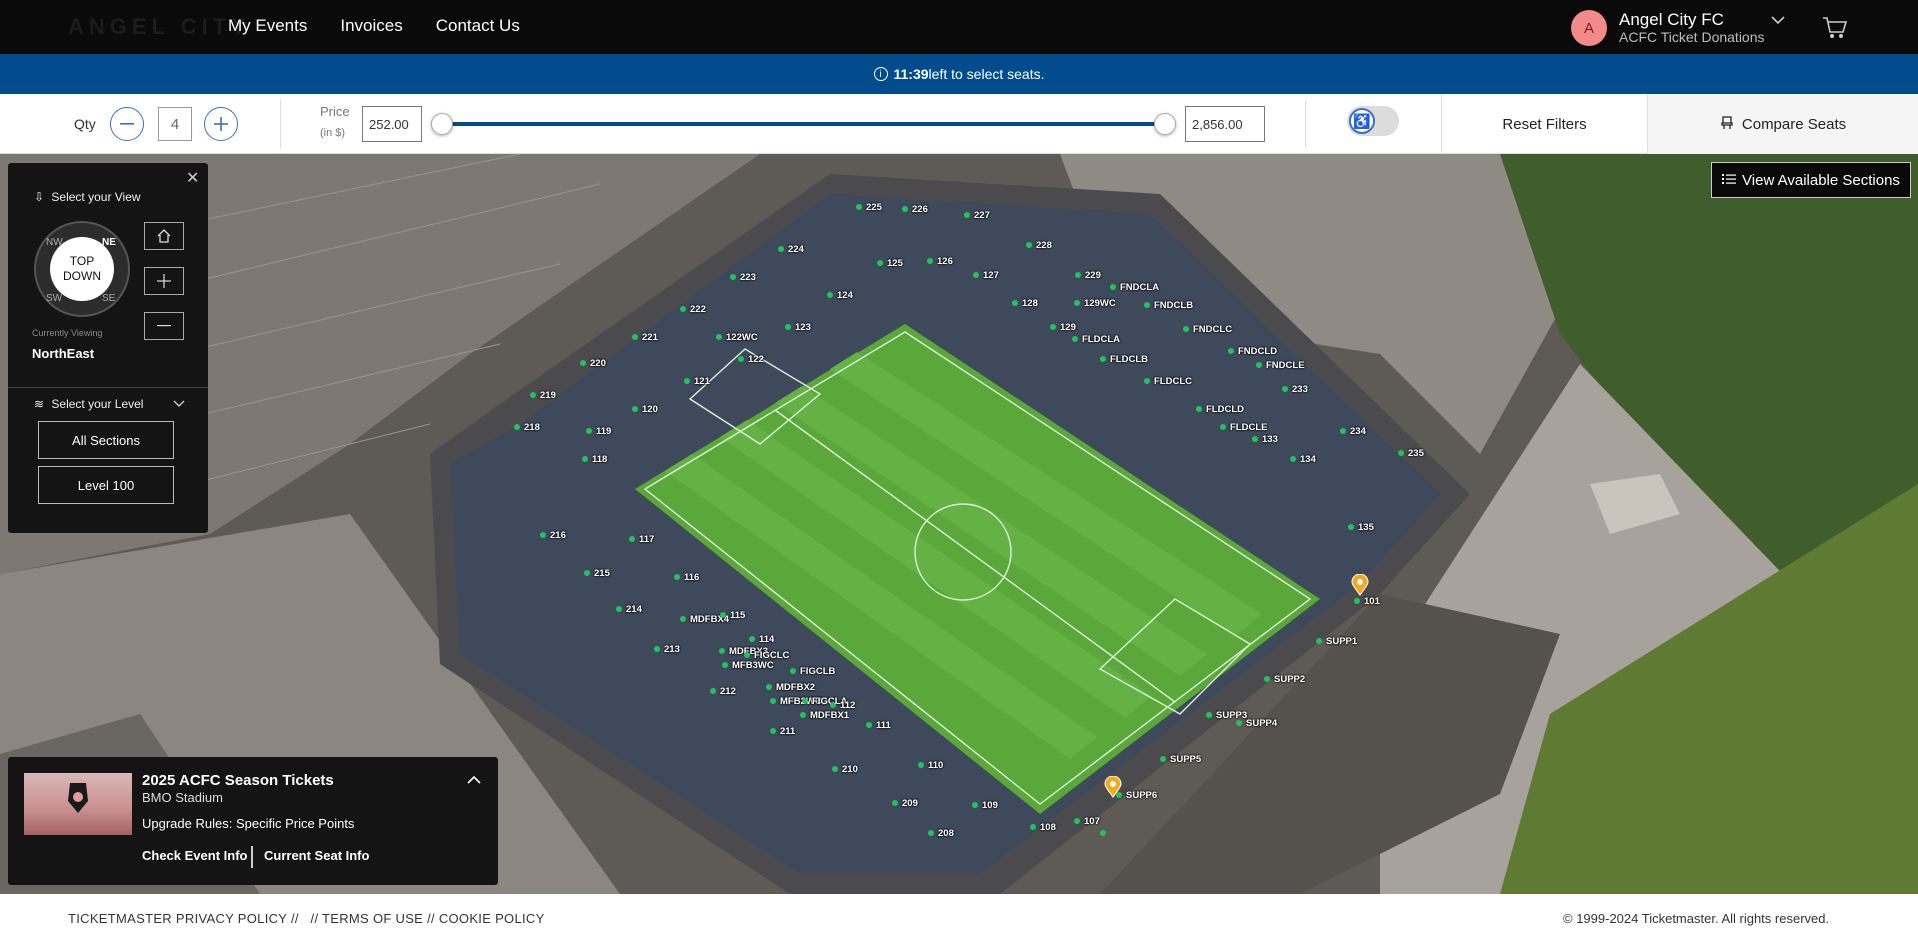 The width and height of the screenshot is (1918, 940). Describe the element at coordinates (1411, 453) in the screenshot. I see `section-marker: 235` at that location.